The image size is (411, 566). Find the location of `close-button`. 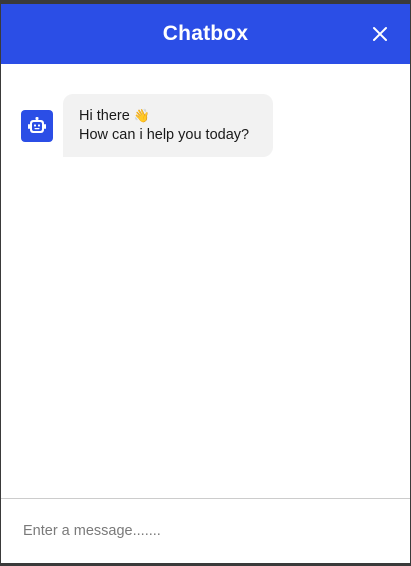

close-button is located at coordinates (380, 34).